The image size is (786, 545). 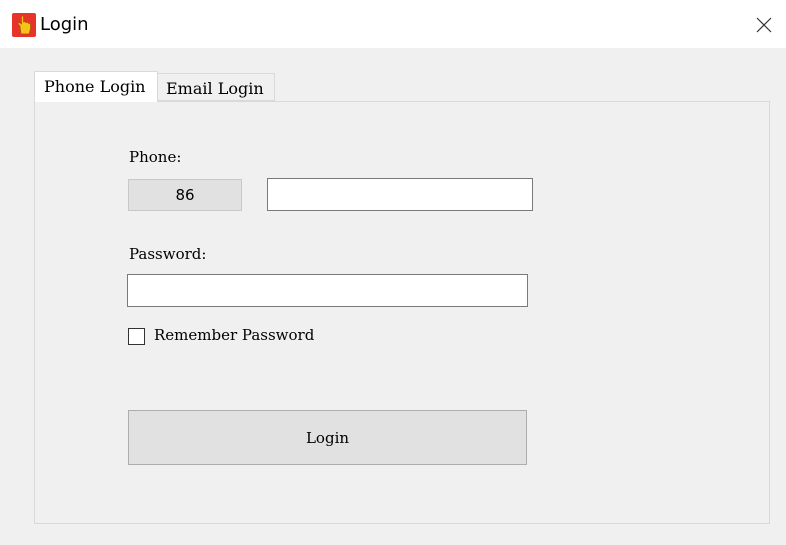 I want to click on password-label: Password:, so click(x=168, y=254).